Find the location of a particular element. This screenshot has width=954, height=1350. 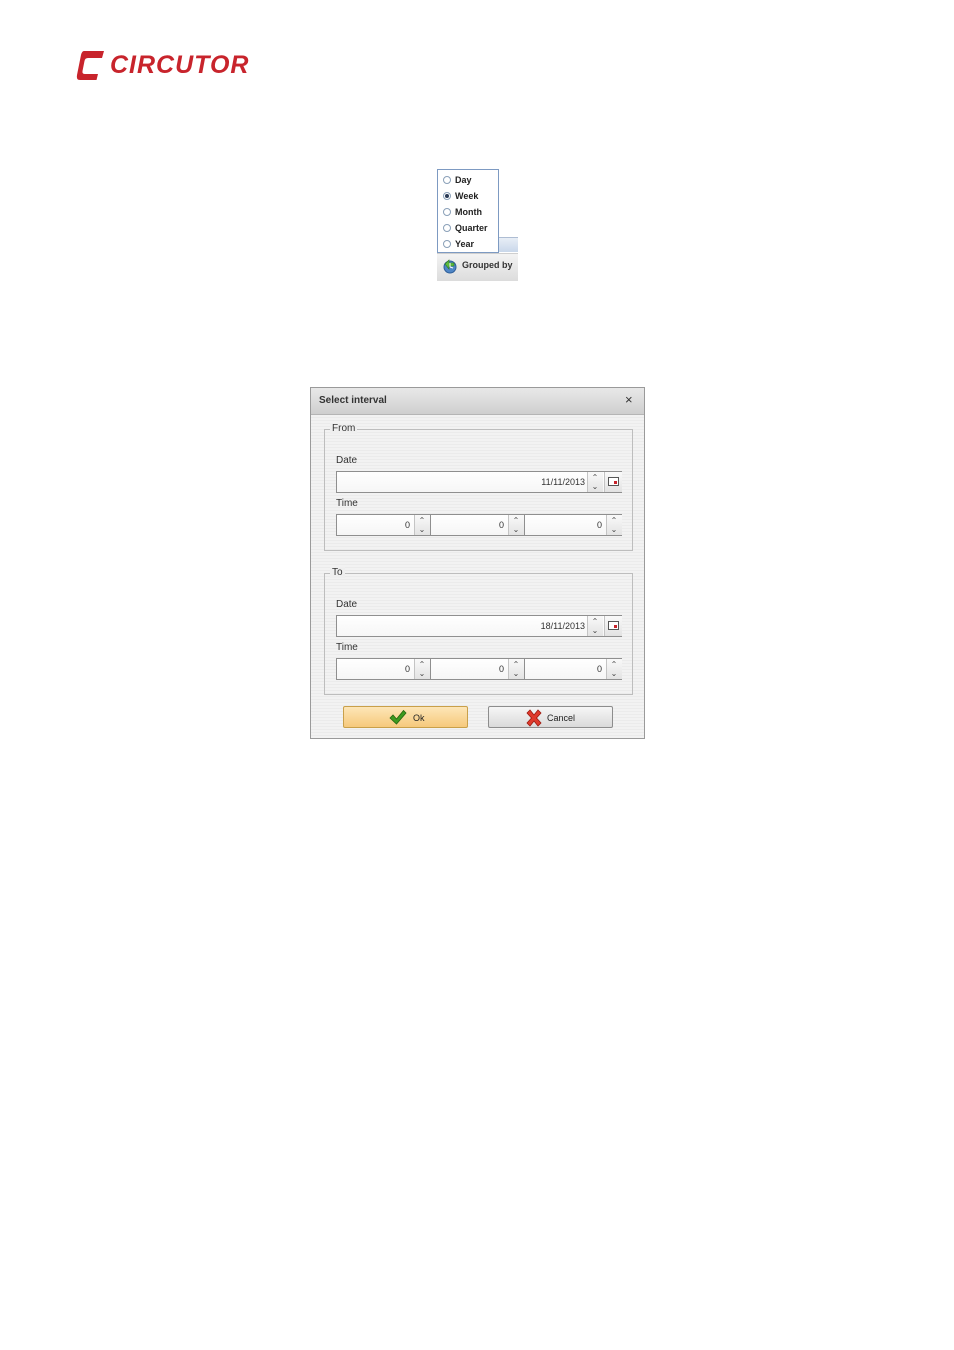

option-day: Day is located at coordinates (457, 180).